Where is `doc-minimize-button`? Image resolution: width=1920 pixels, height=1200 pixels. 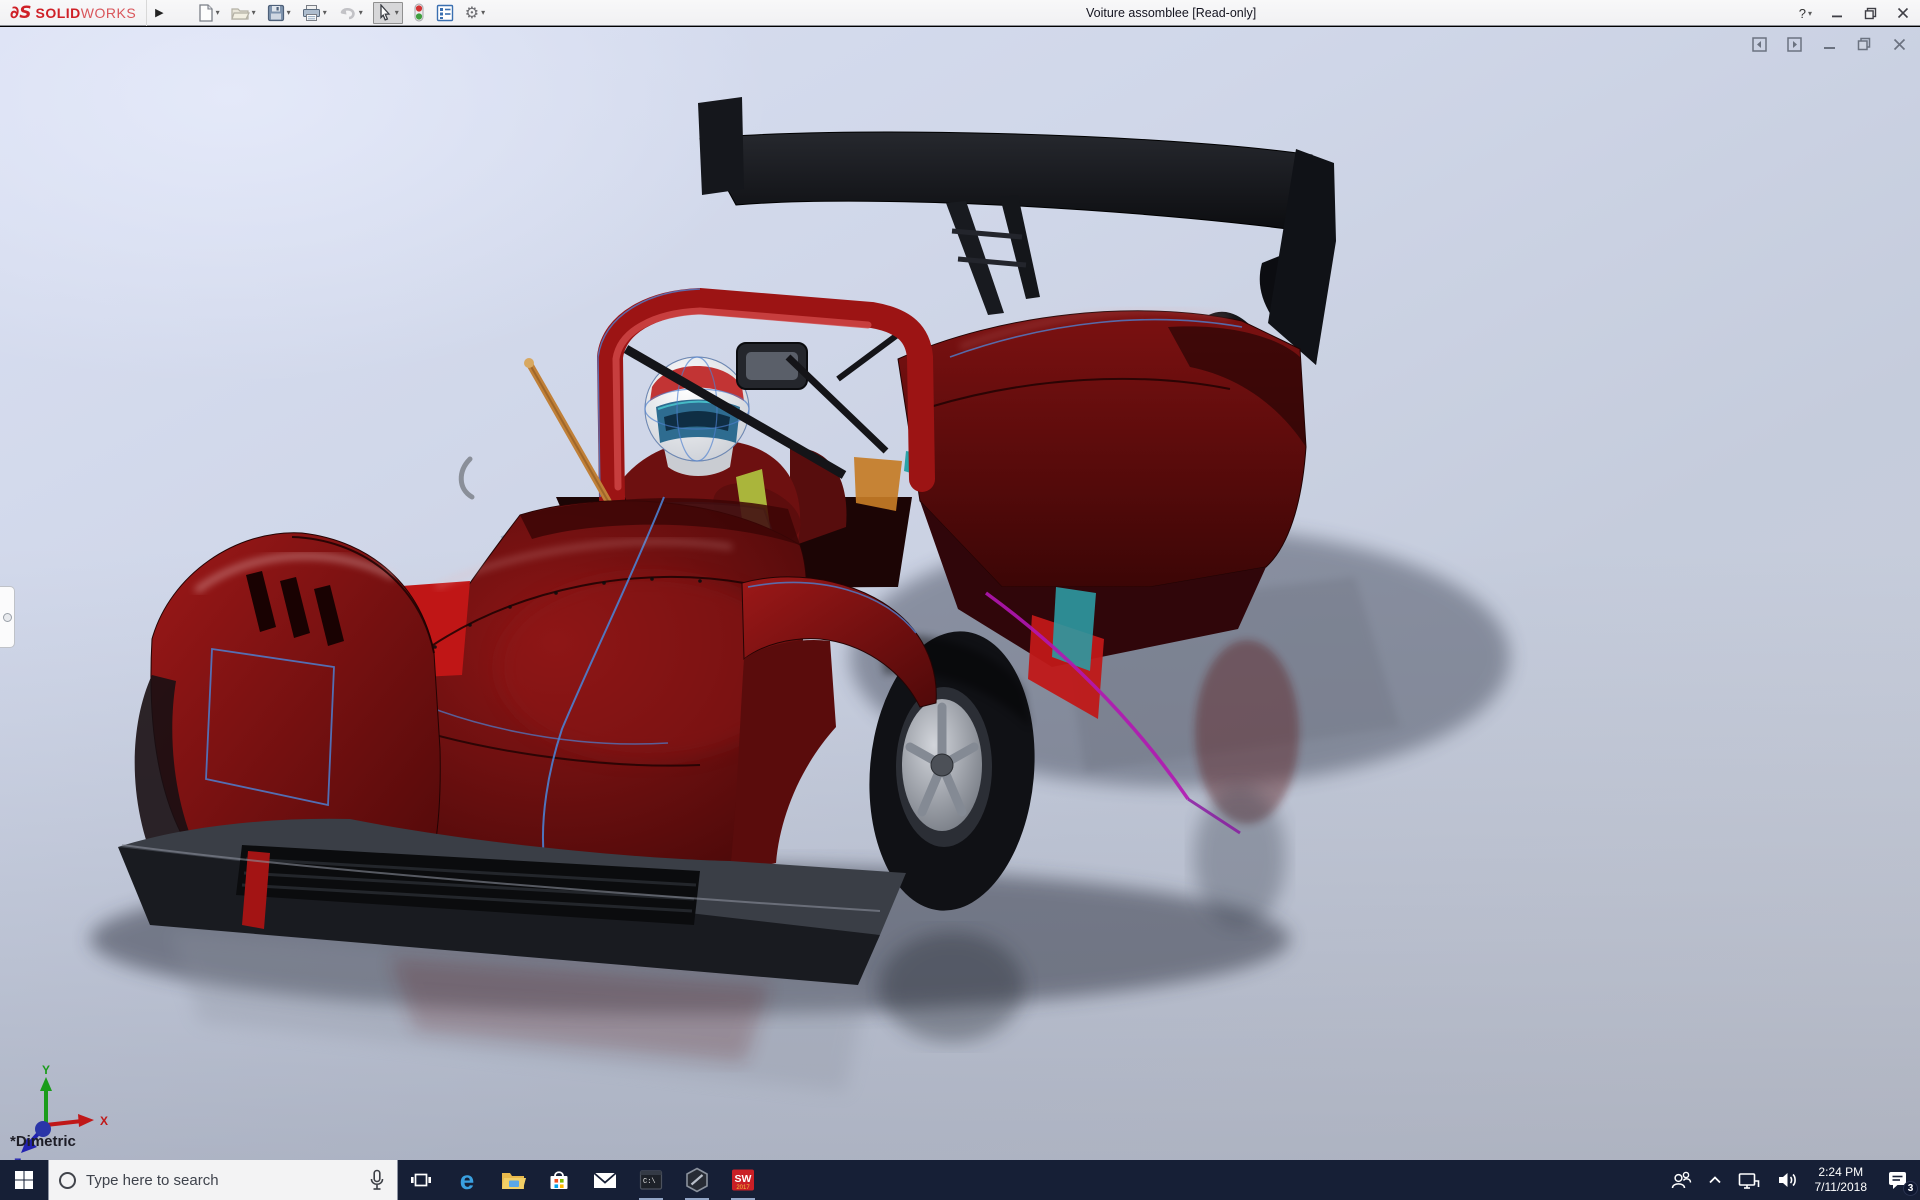 doc-minimize-button is located at coordinates (1829, 44).